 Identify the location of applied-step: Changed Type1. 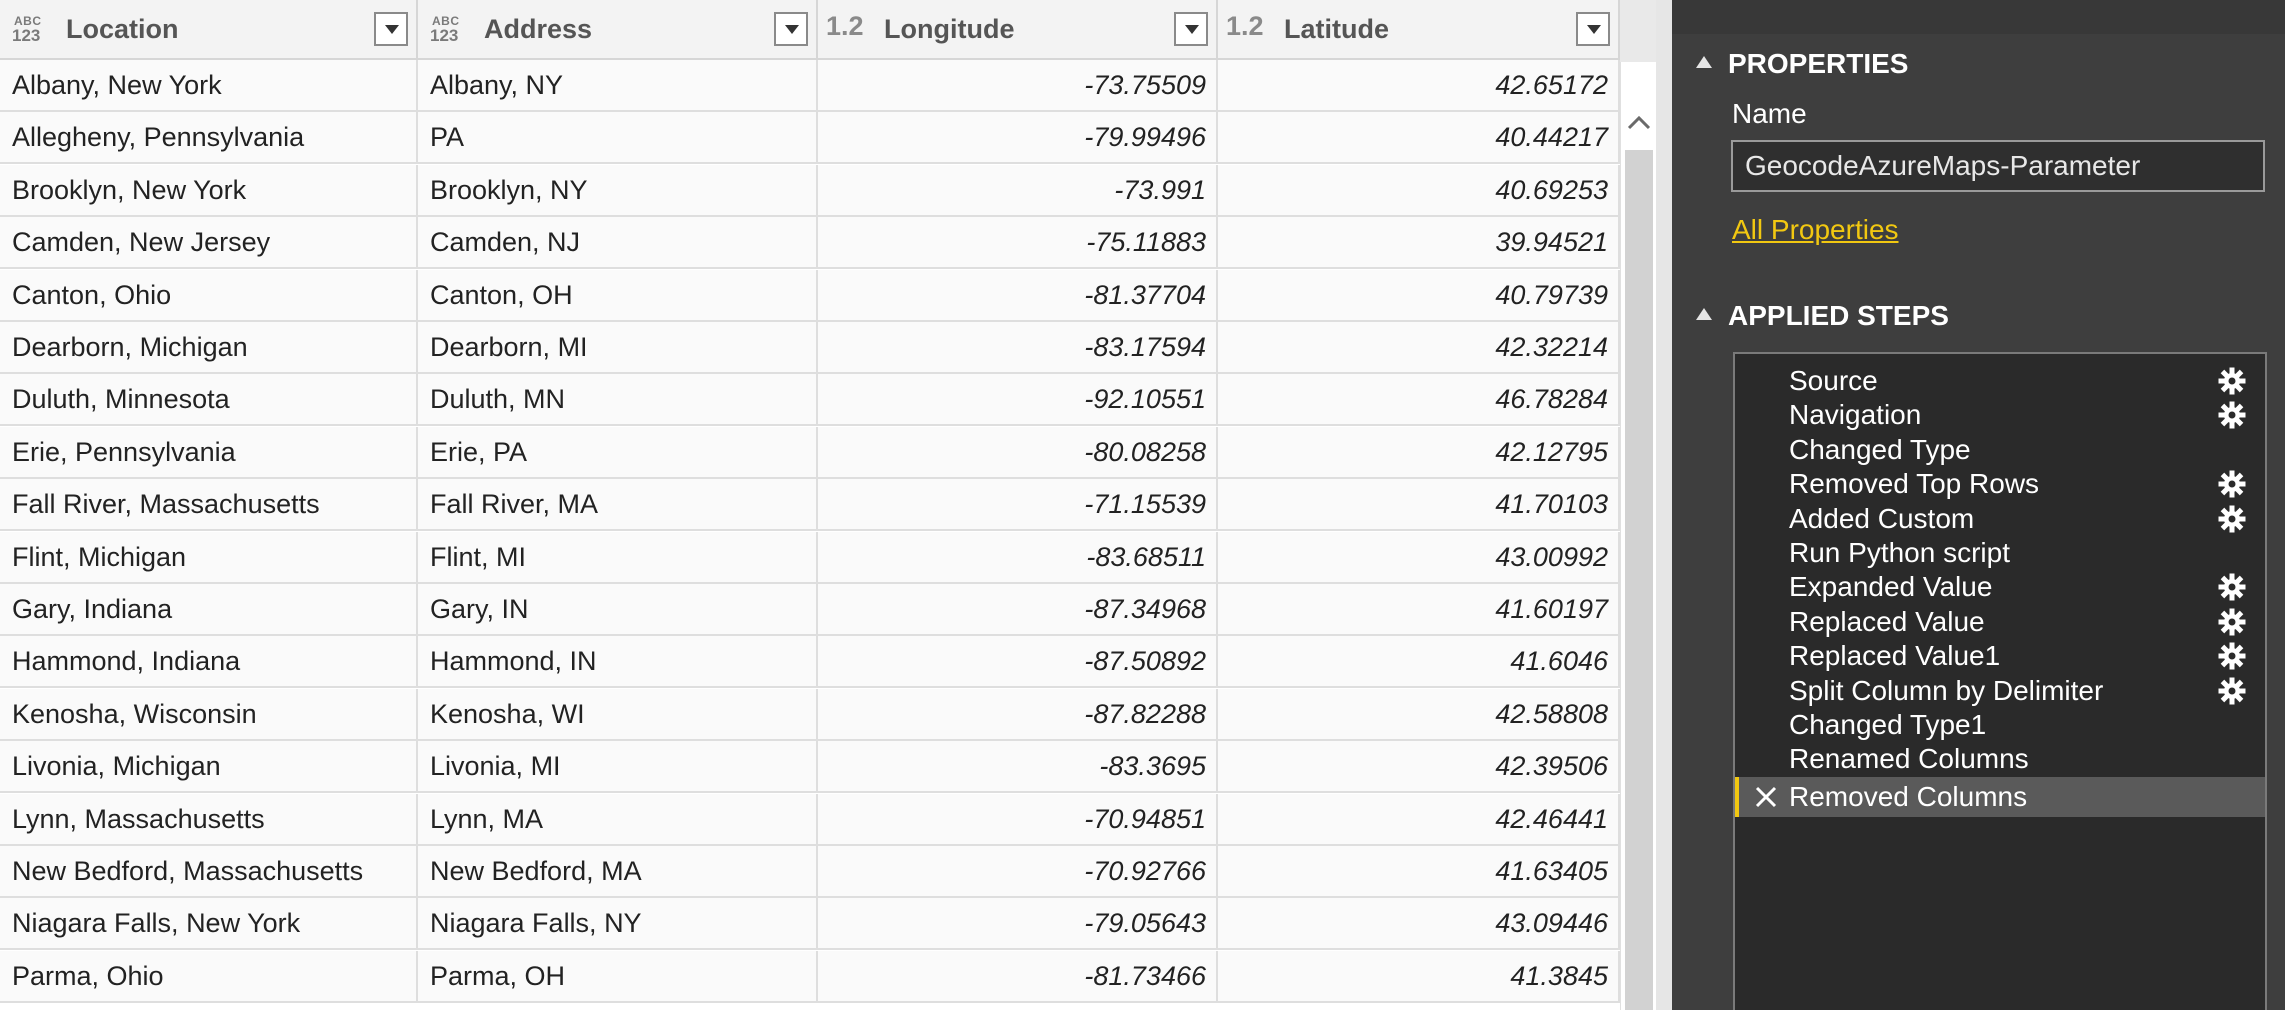
(2000, 725).